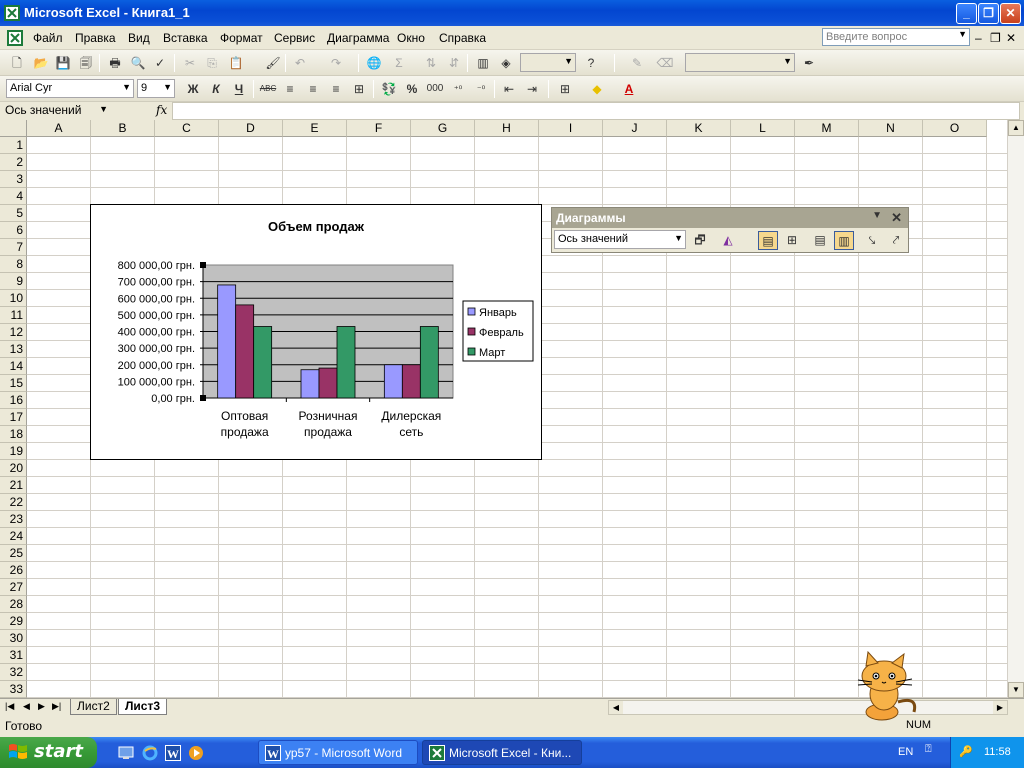 This screenshot has width=1024, height=768. Describe the element at coordinates (891, 128) in the screenshot. I see `column-header-n: N` at that location.